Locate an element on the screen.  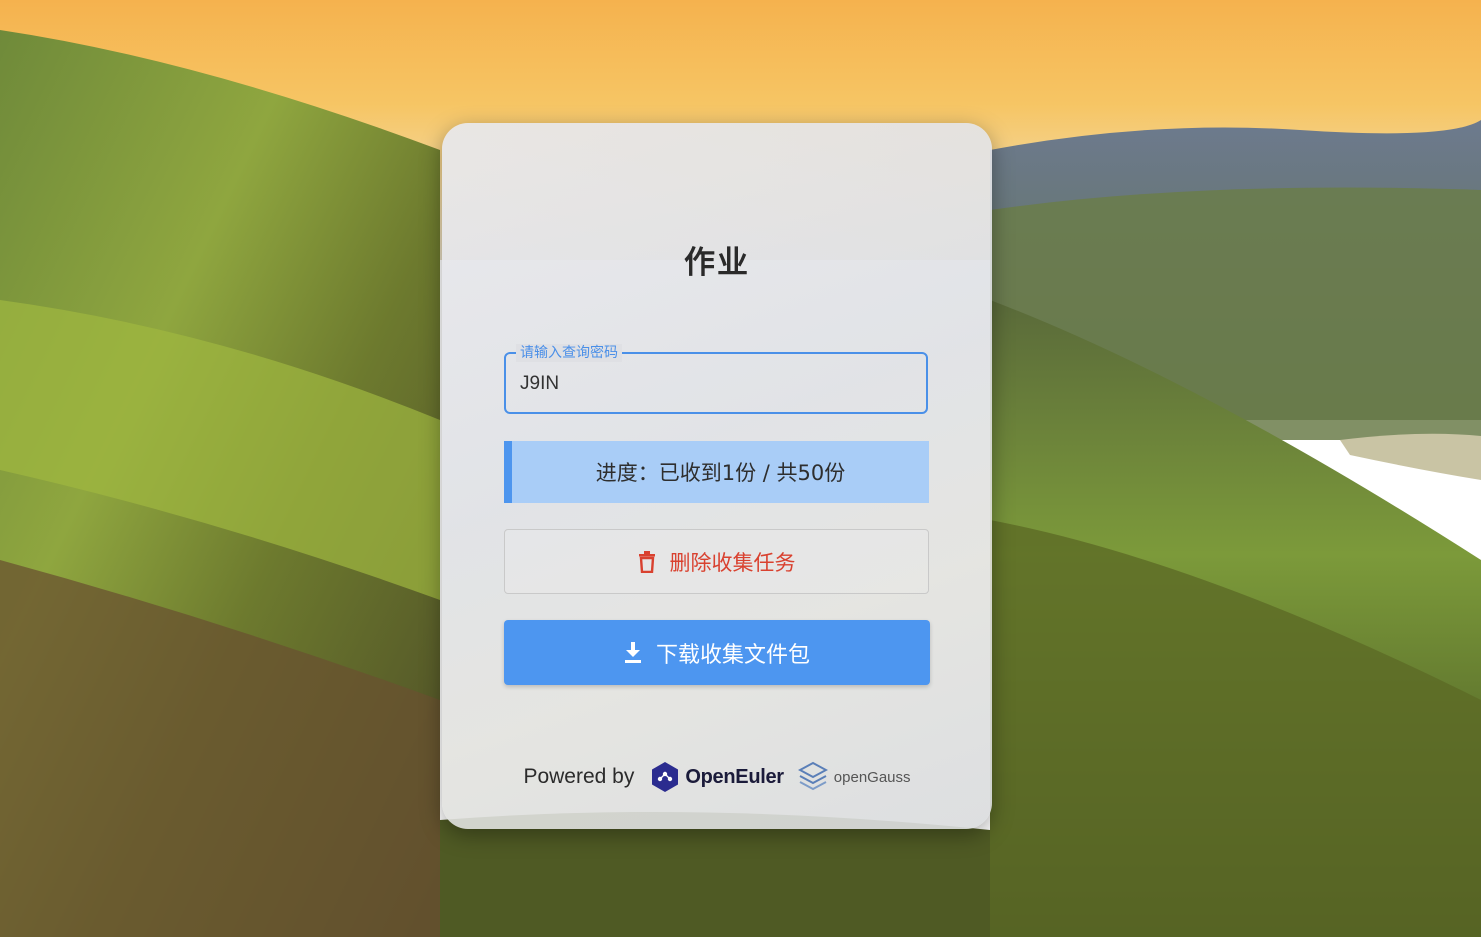
progress-banner: 进度：已收到1份 / 共50份 is located at coordinates (716, 472).